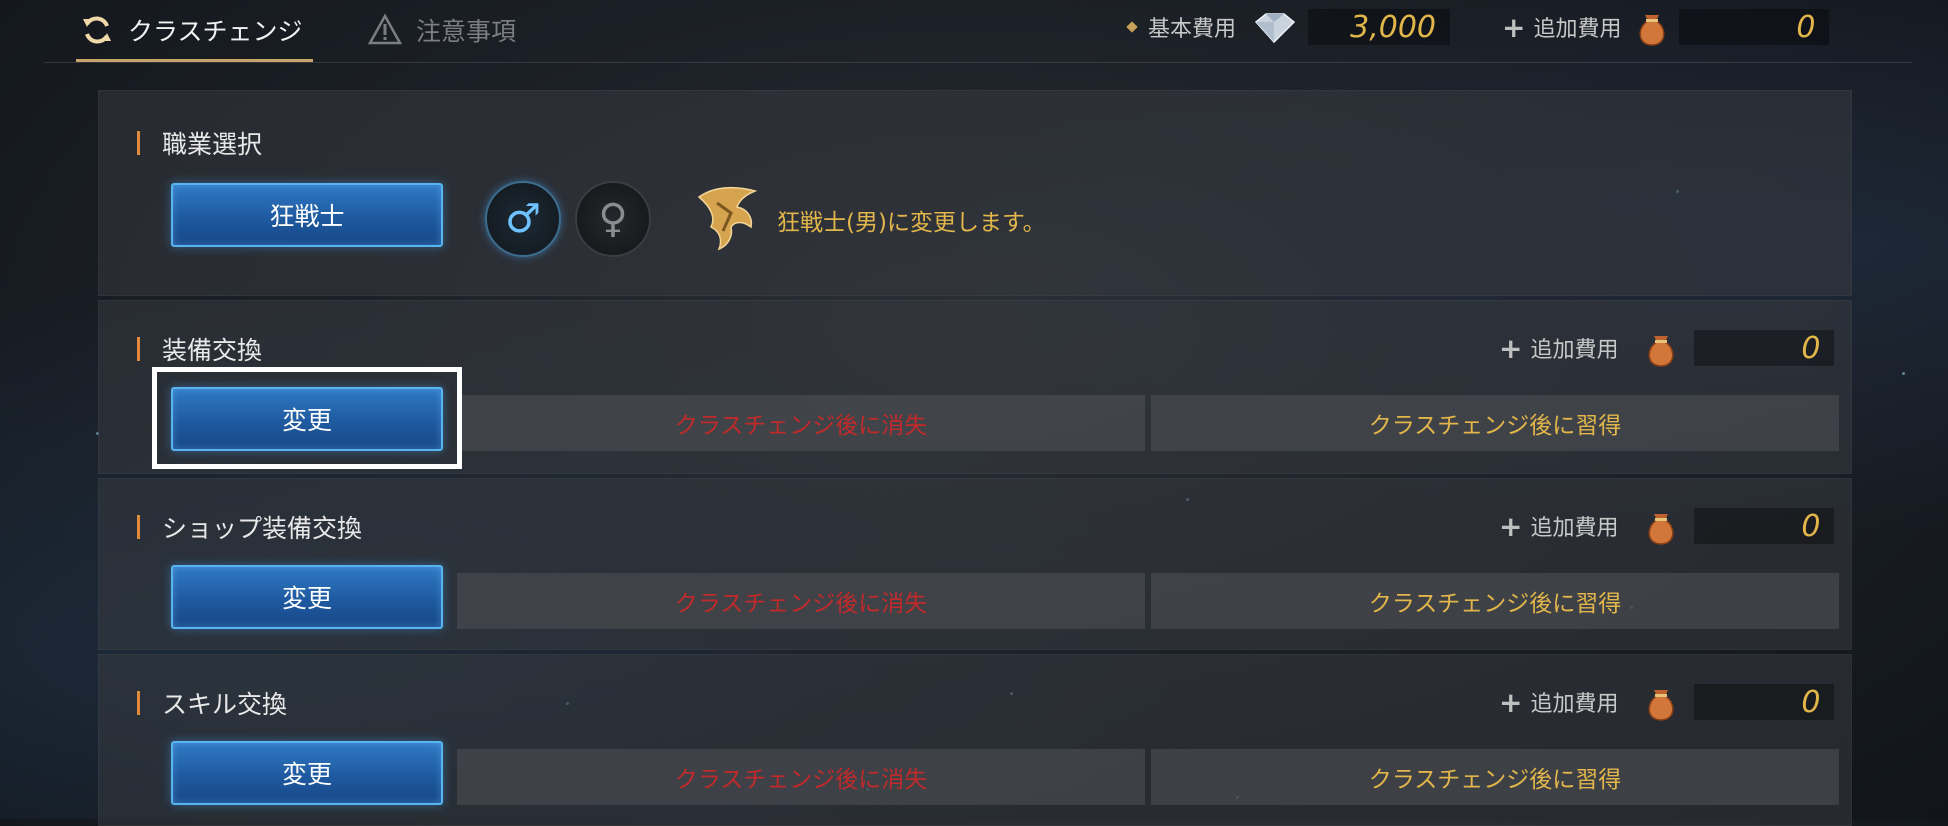 The width and height of the screenshot is (1948, 826). I want to click on shop-additional-cost: + 追加費用 0, so click(1667, 526).